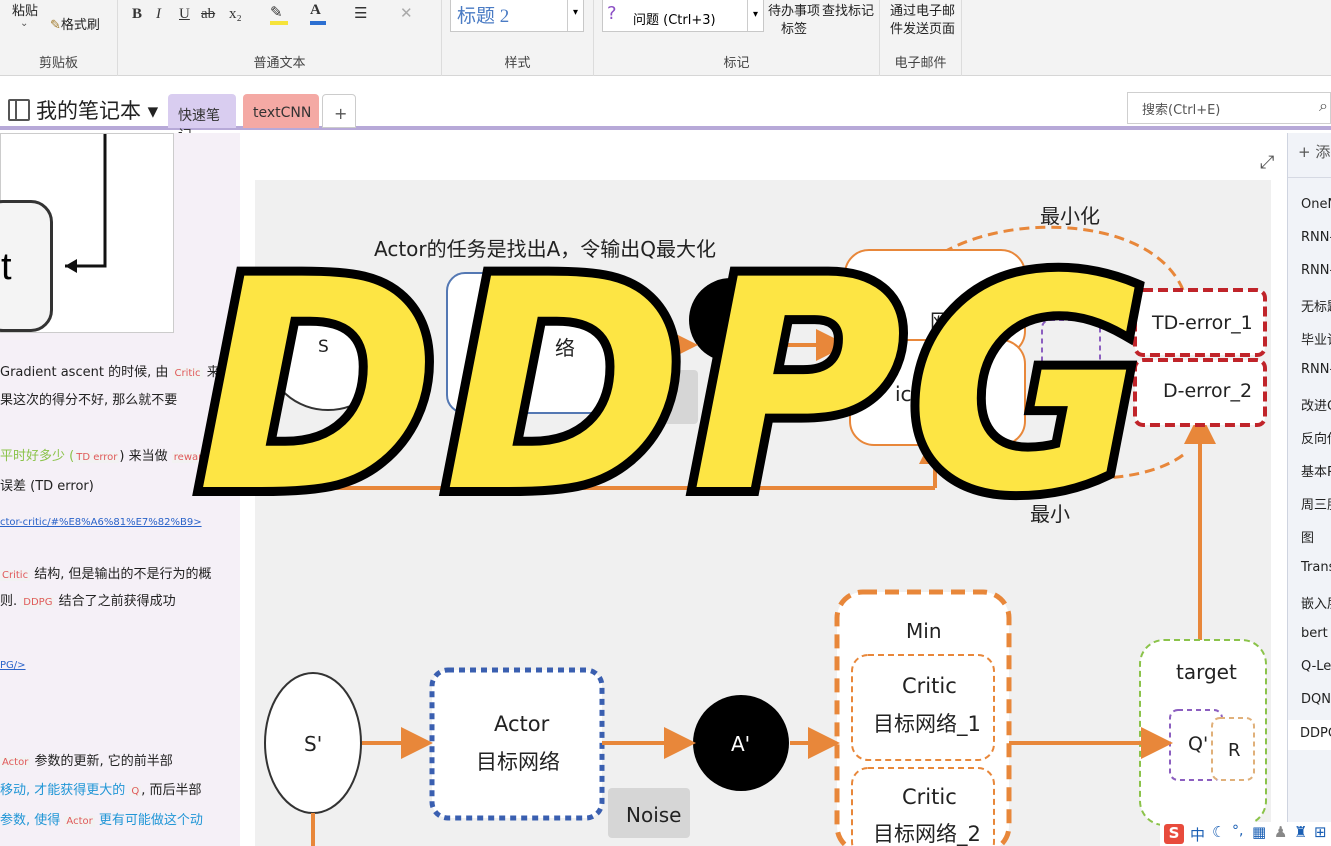 This screenshot has height=846, width=1331. I want to click on page-item: 嵌入层, so click(1316, 602).